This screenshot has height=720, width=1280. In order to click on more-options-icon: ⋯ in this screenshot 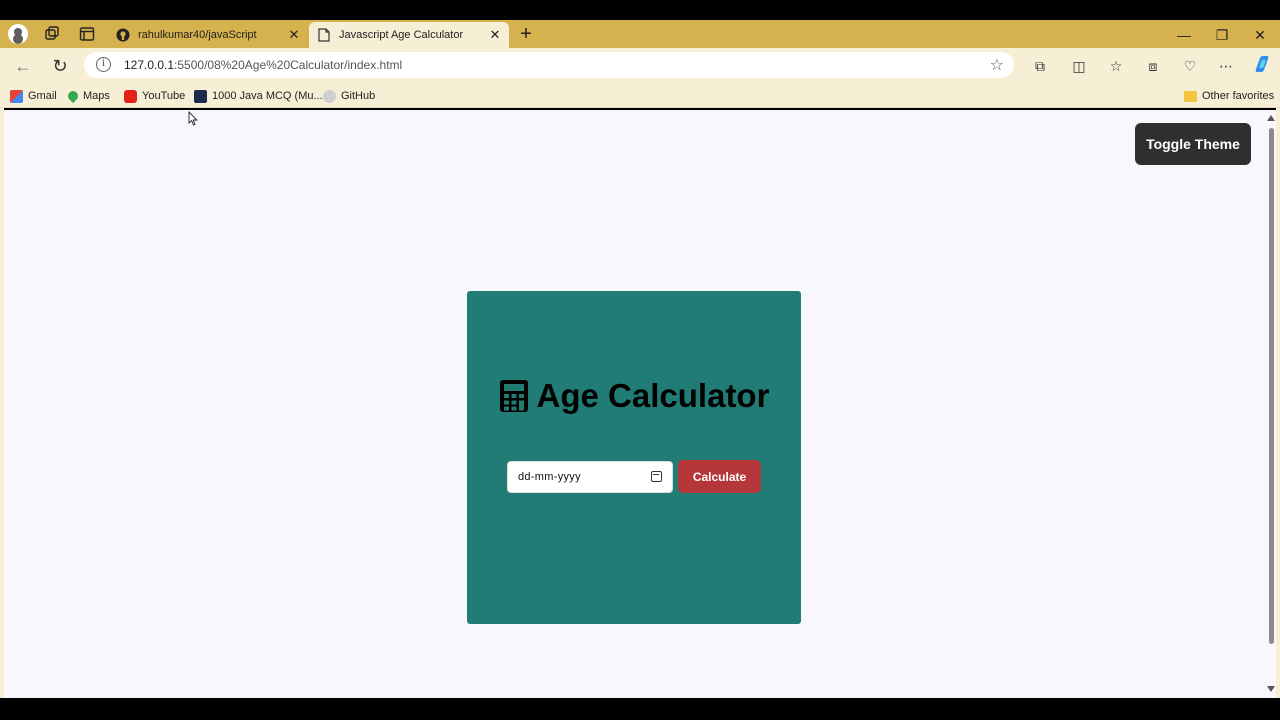, I will do `click(1226, 67)`.